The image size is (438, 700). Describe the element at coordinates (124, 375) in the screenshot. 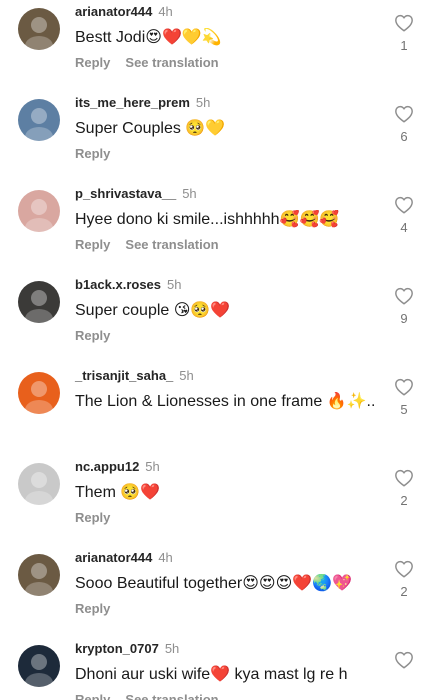

I see `username-link: _trisanjit_saha_` at that location.